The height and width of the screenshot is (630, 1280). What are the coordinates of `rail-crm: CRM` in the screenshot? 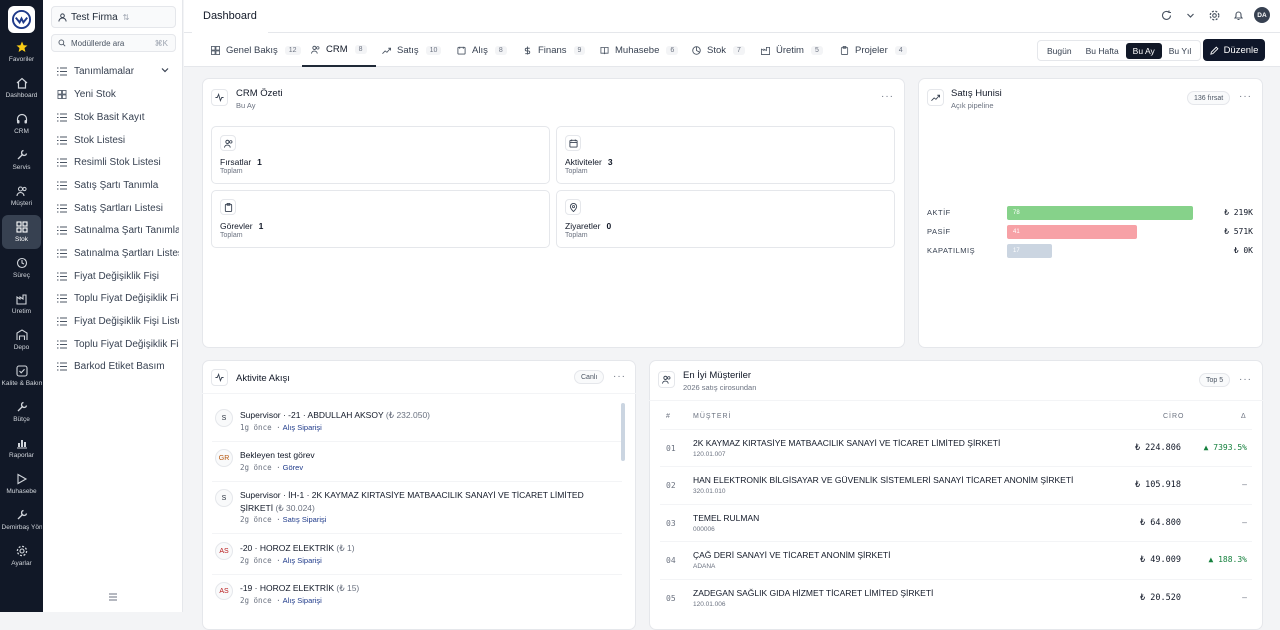 It's located at (21, 124).